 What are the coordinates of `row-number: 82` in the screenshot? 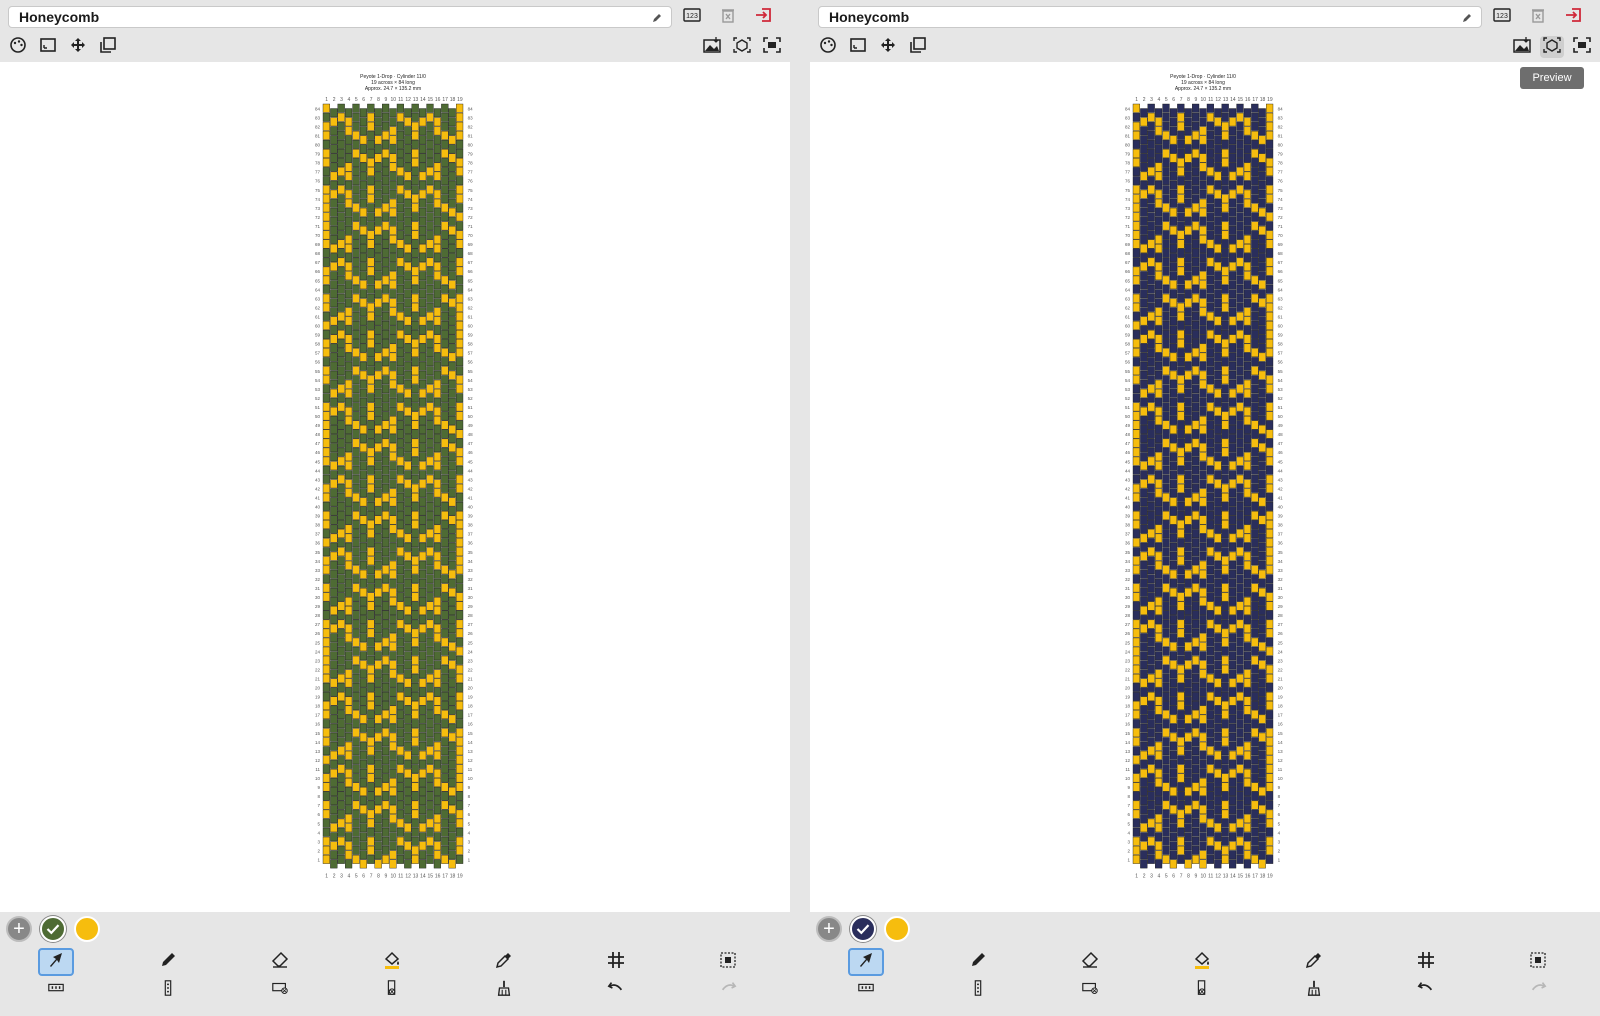 It's located at (1128, 126).